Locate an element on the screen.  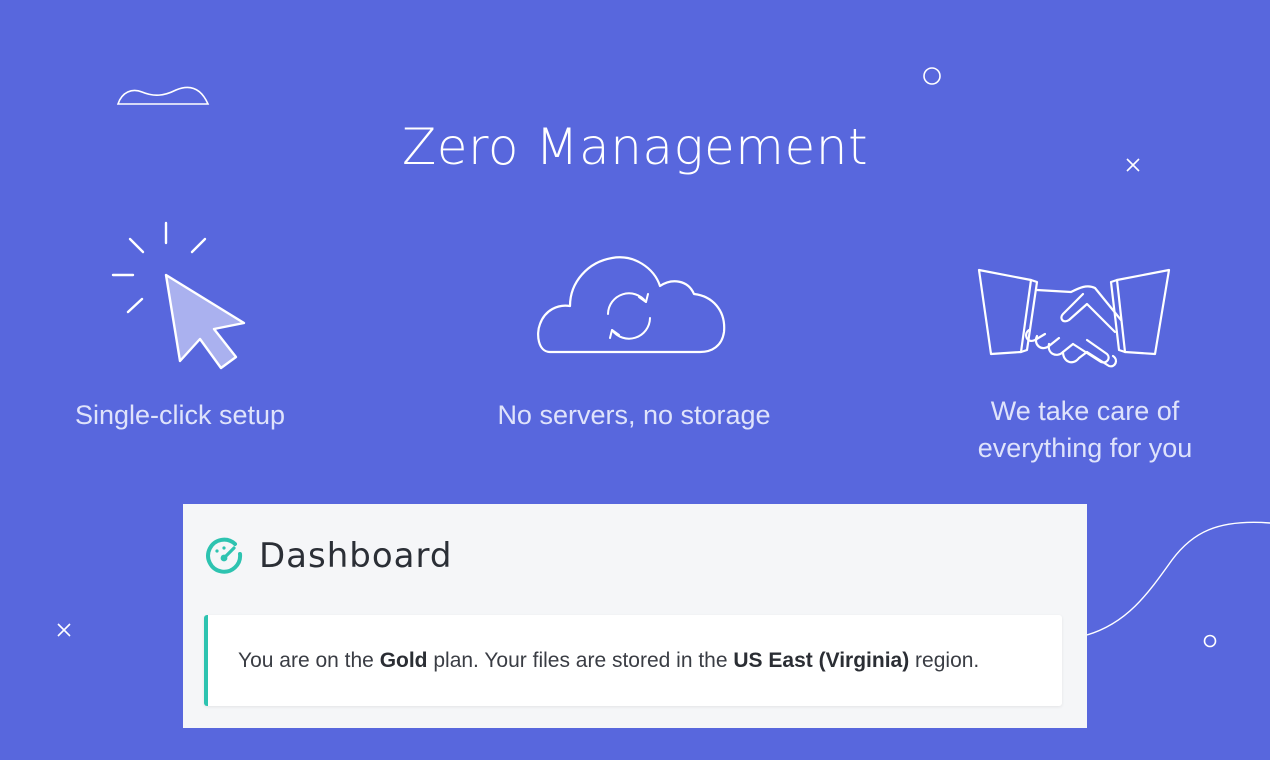
feature-single-click: Single-click setup is located at coordinates (180, 330).